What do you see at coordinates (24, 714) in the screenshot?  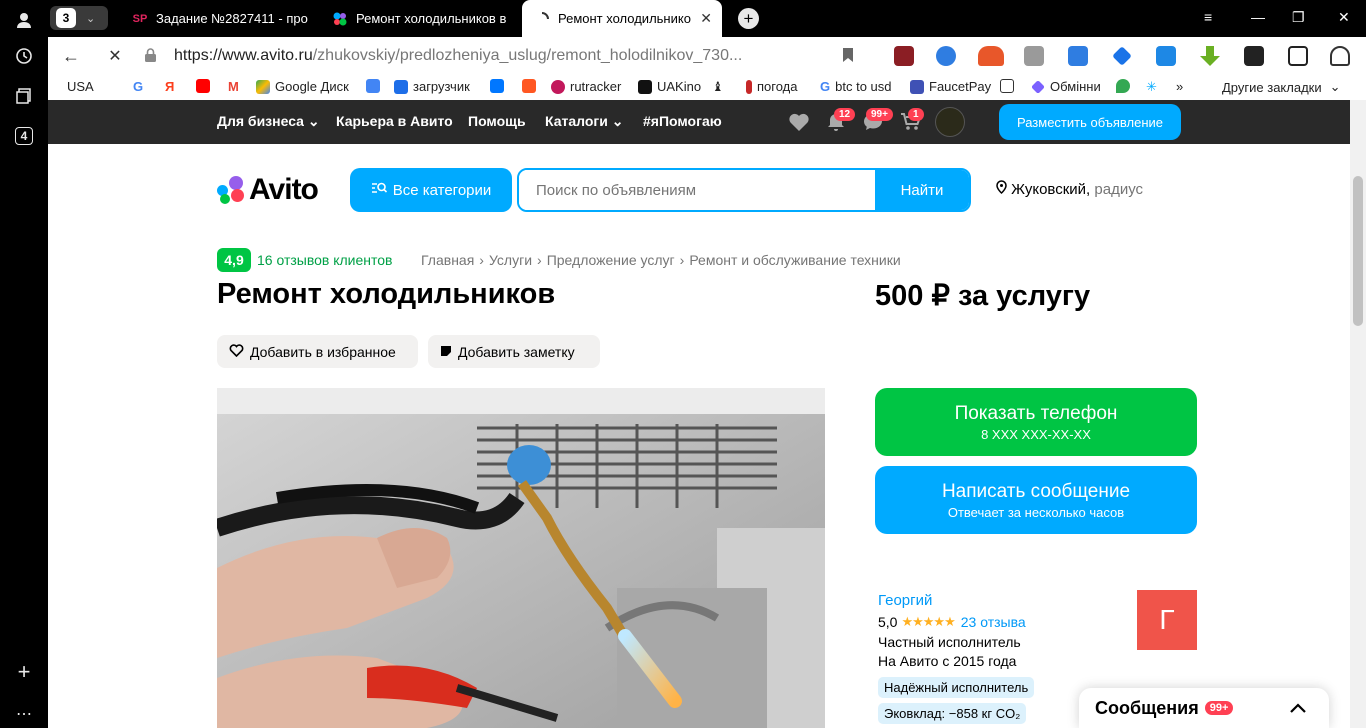 I see `more-icon: ⋯` at bounding box center [24, 714].